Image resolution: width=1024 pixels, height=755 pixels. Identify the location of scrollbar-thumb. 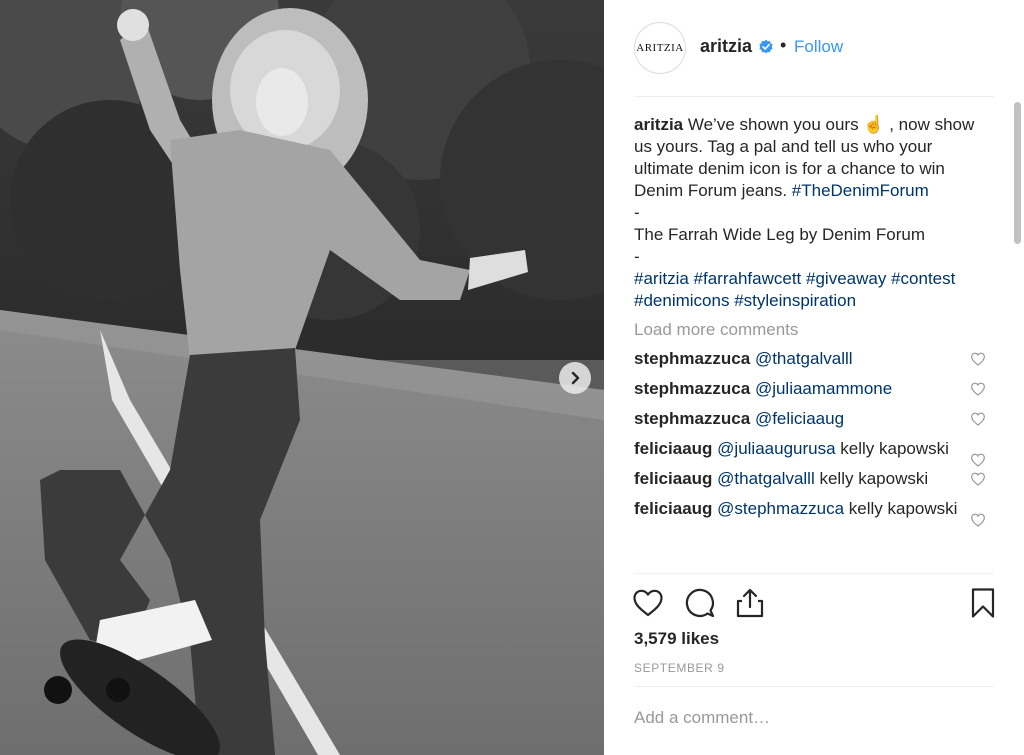
(1017, 173).